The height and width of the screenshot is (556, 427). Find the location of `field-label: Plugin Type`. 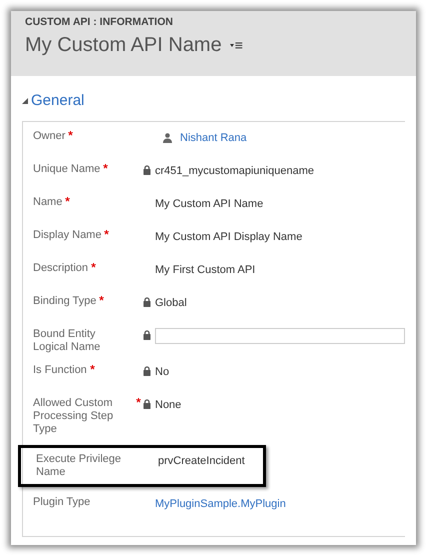

field-label: Plugin Type is located at coordinates (61, 502).